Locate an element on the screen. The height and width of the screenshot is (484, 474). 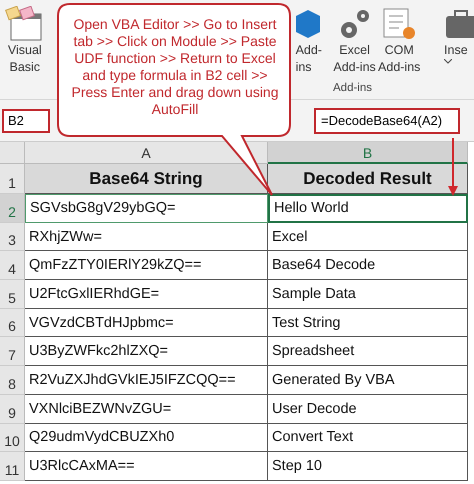
header-cell: Base64 String is located at coordinates (146, 179).